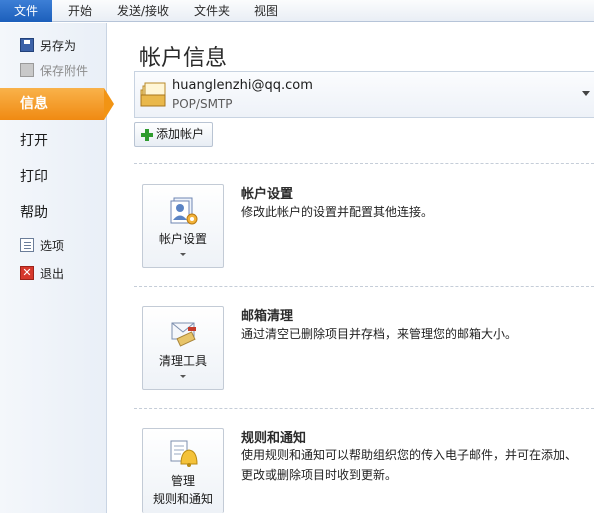 Image resolution: width=594 pixels, height=513 pixels. I want to click on account-email: huanglenzhi@qq.com, so click(242, 85).